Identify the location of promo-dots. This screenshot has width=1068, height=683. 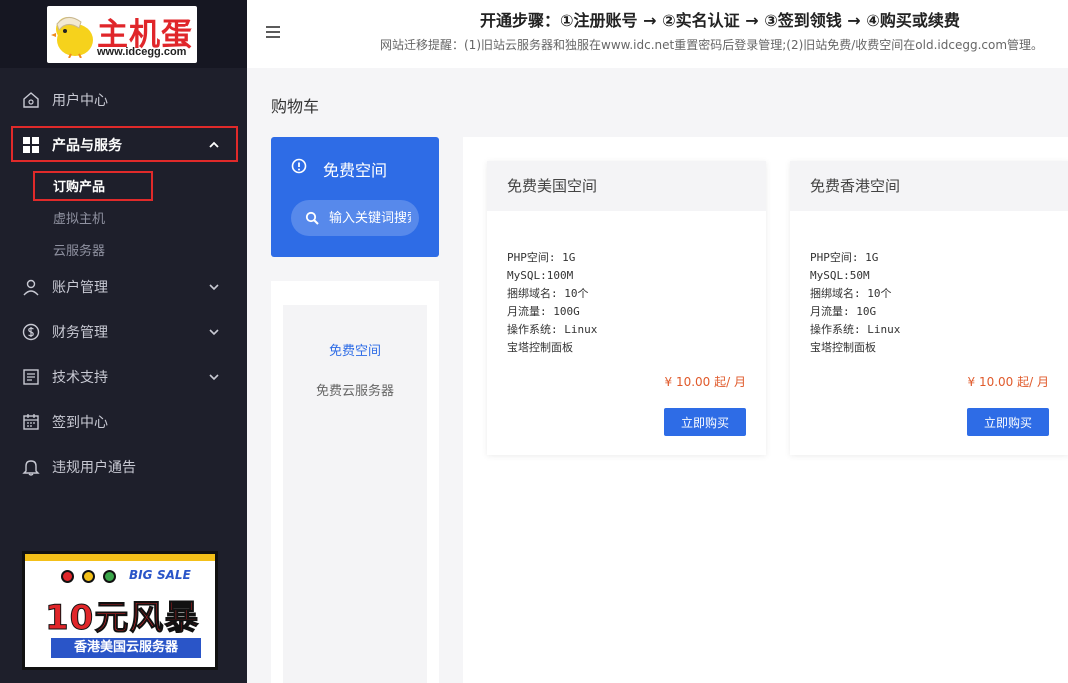
(88, 576).